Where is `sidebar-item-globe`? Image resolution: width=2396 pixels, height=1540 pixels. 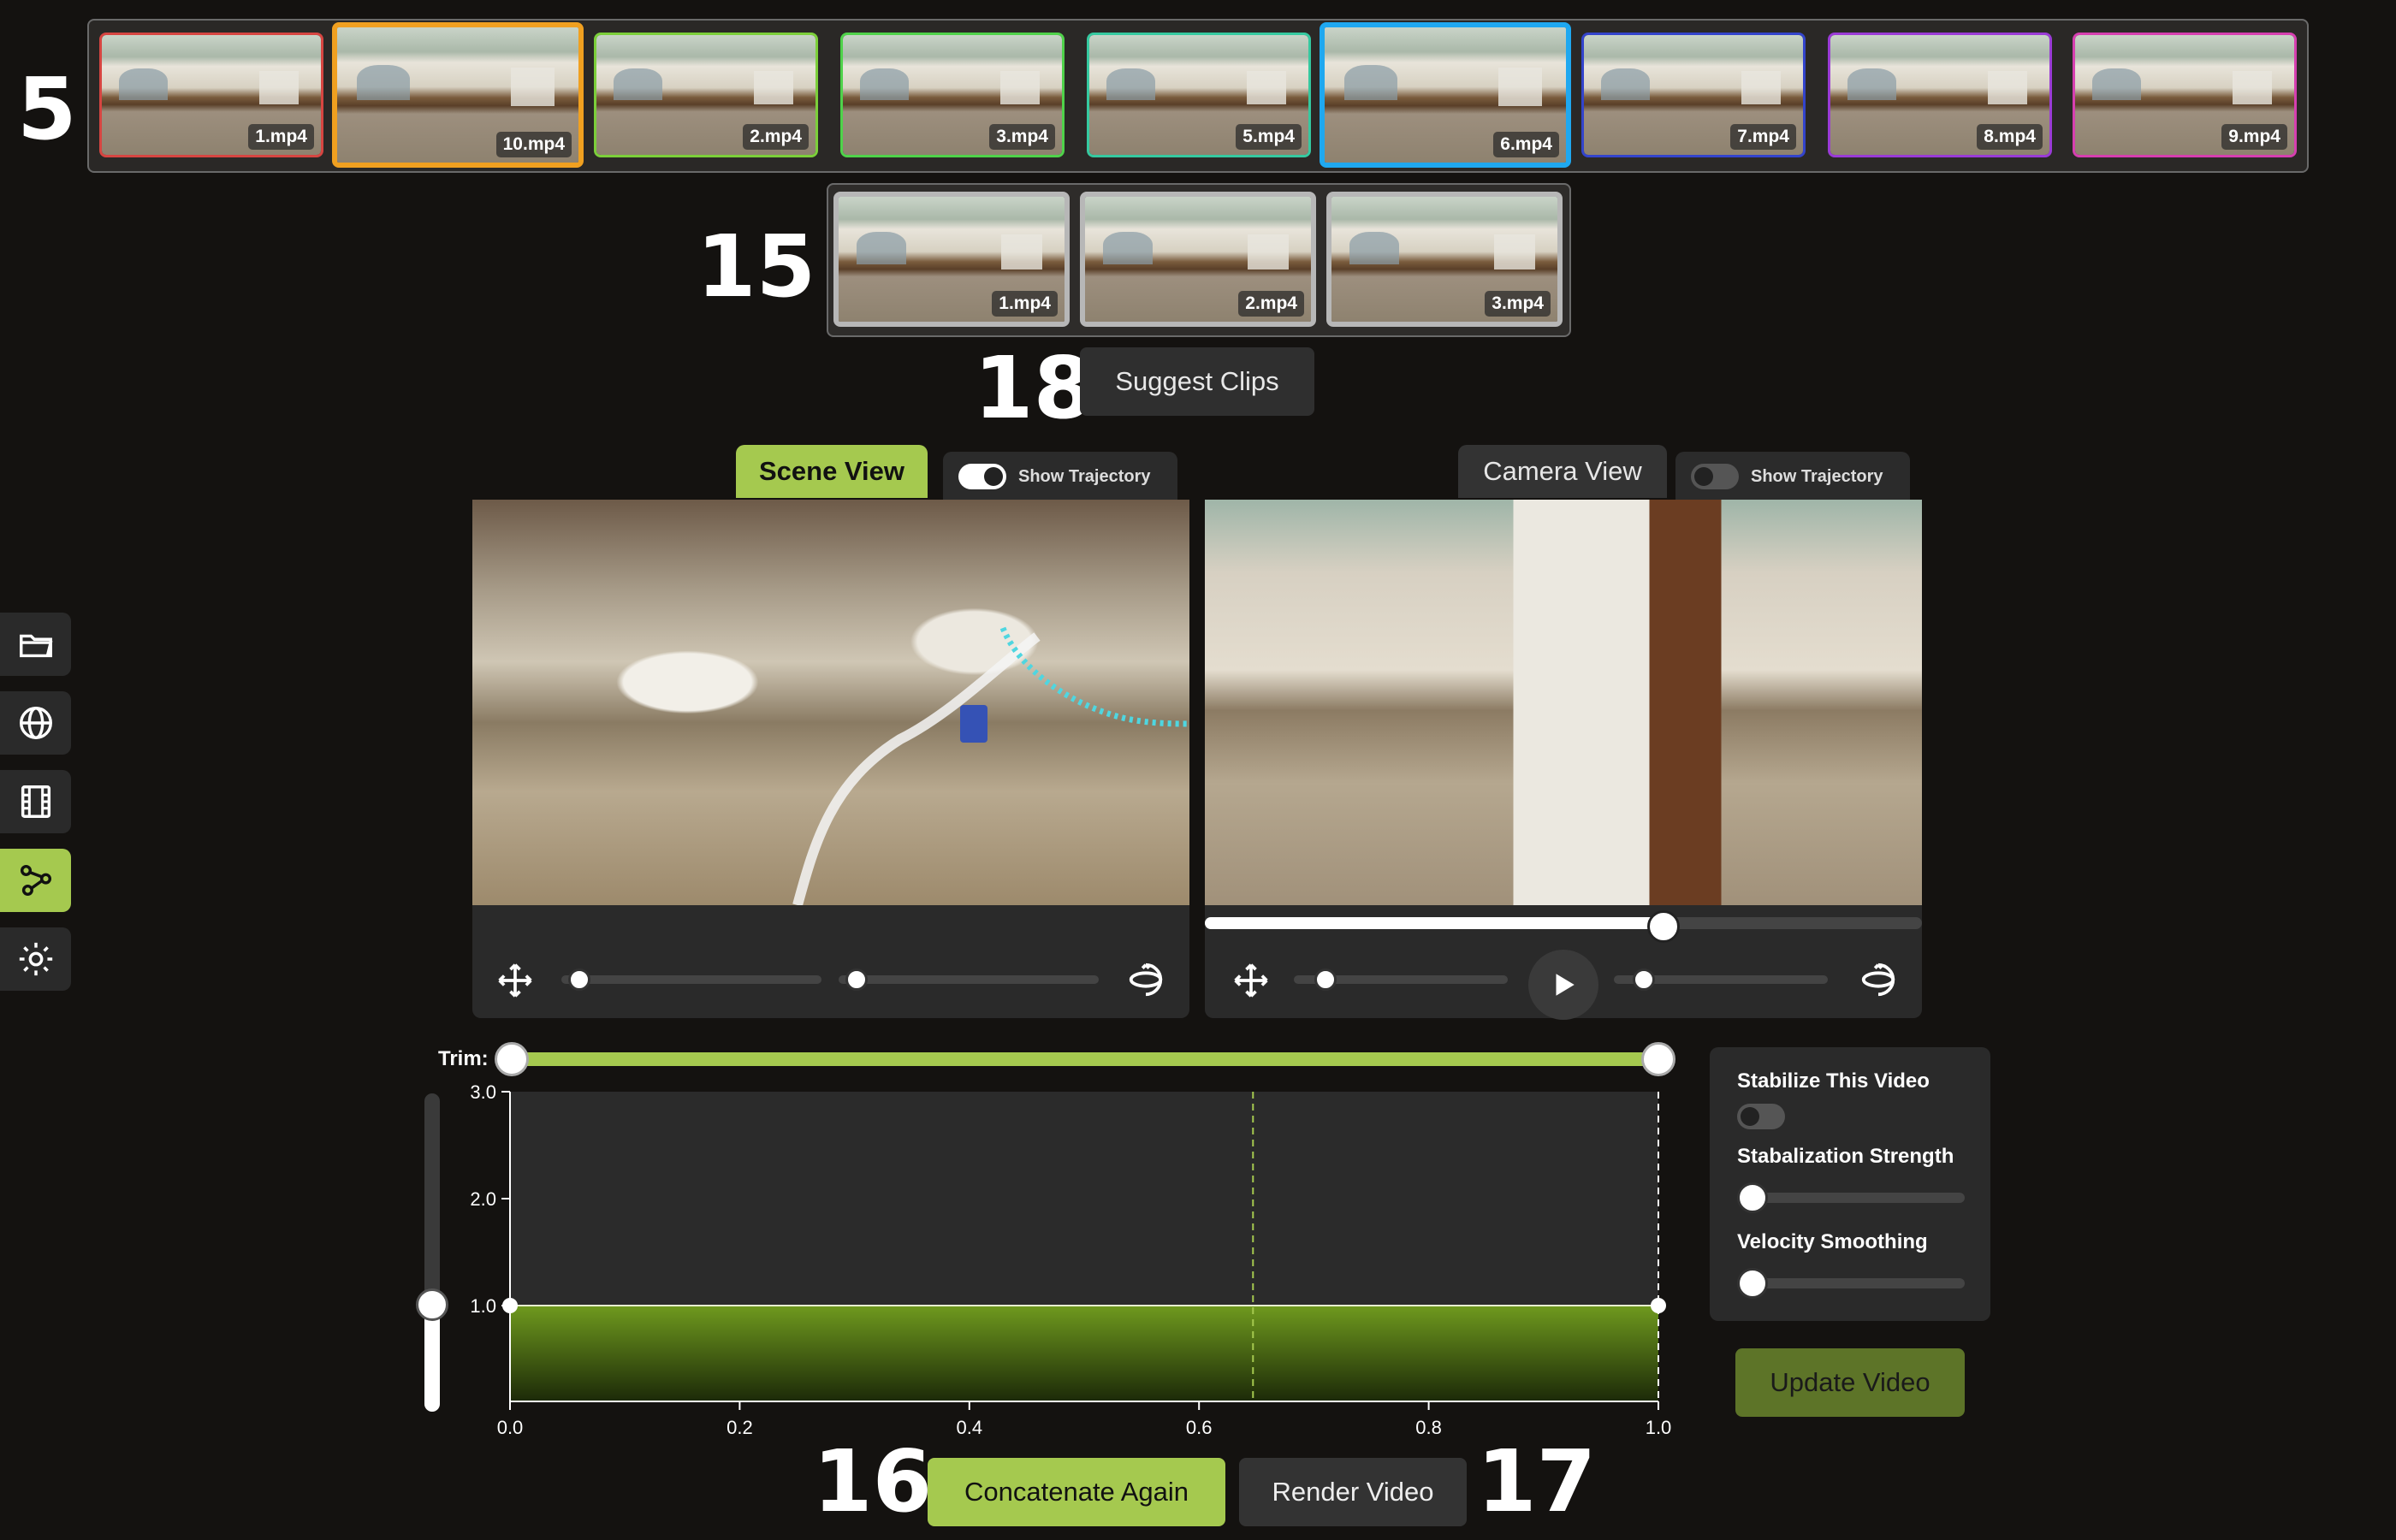 sidebar-item-globe is located at coordinates (35, 723).